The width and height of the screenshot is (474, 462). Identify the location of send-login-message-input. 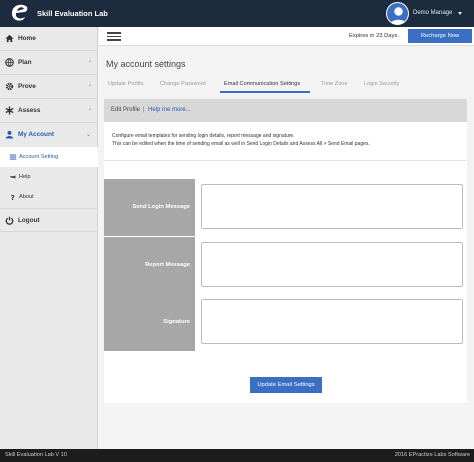
(332, 206).